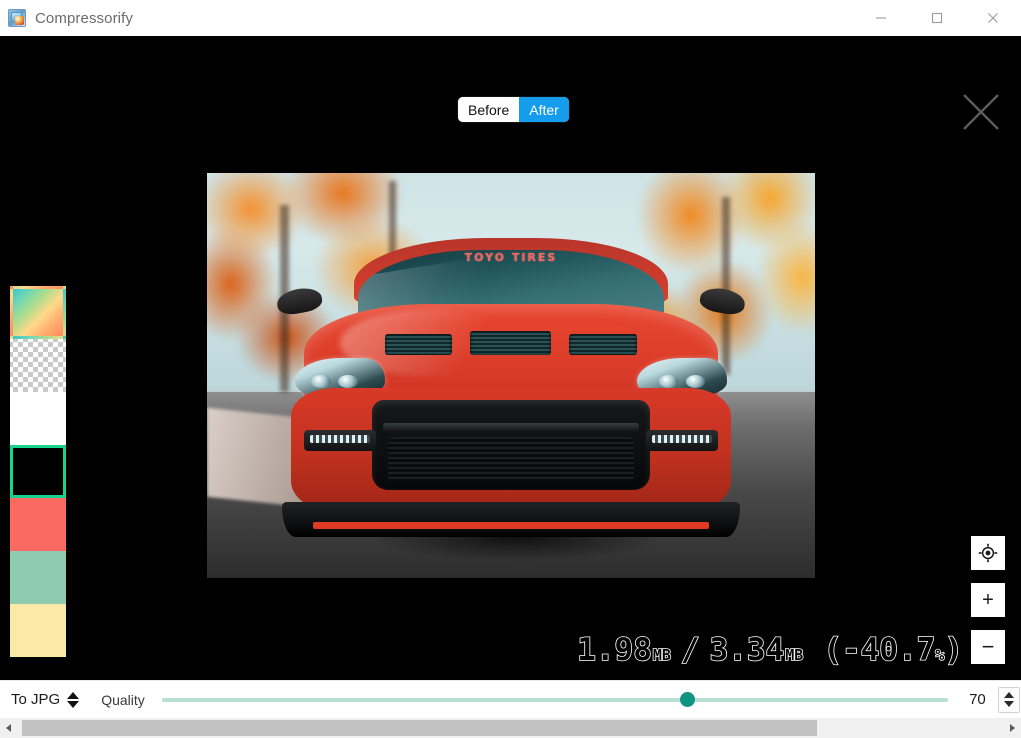 Image resolution: width=1021 pixels, height=738 pixels. Describe the element at coordinates (794, 655) in the screenshot. I see `original-size-unit: MB` at that location.